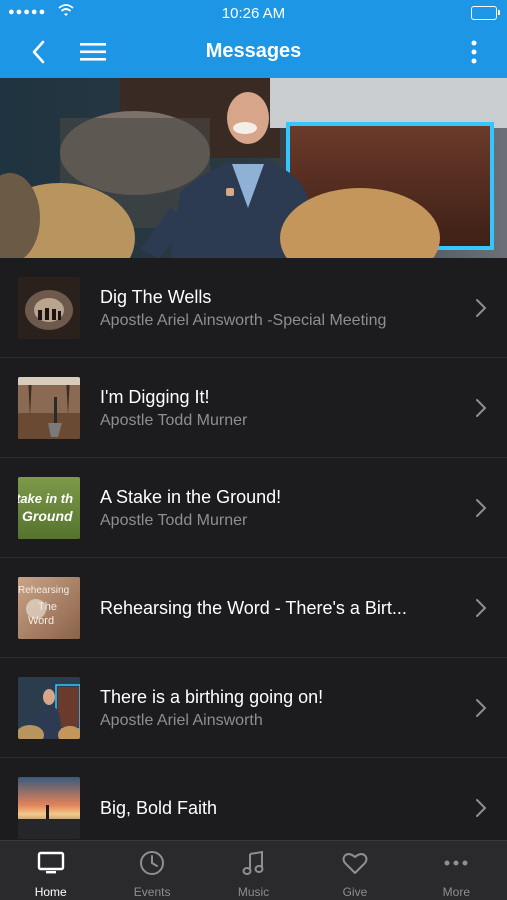 The image size is (507, 900). What do you see at coordinates (191, 497) in the screenshot?
I see `message-title: A Stake in the Ground!` at bounding box center [191, 497].